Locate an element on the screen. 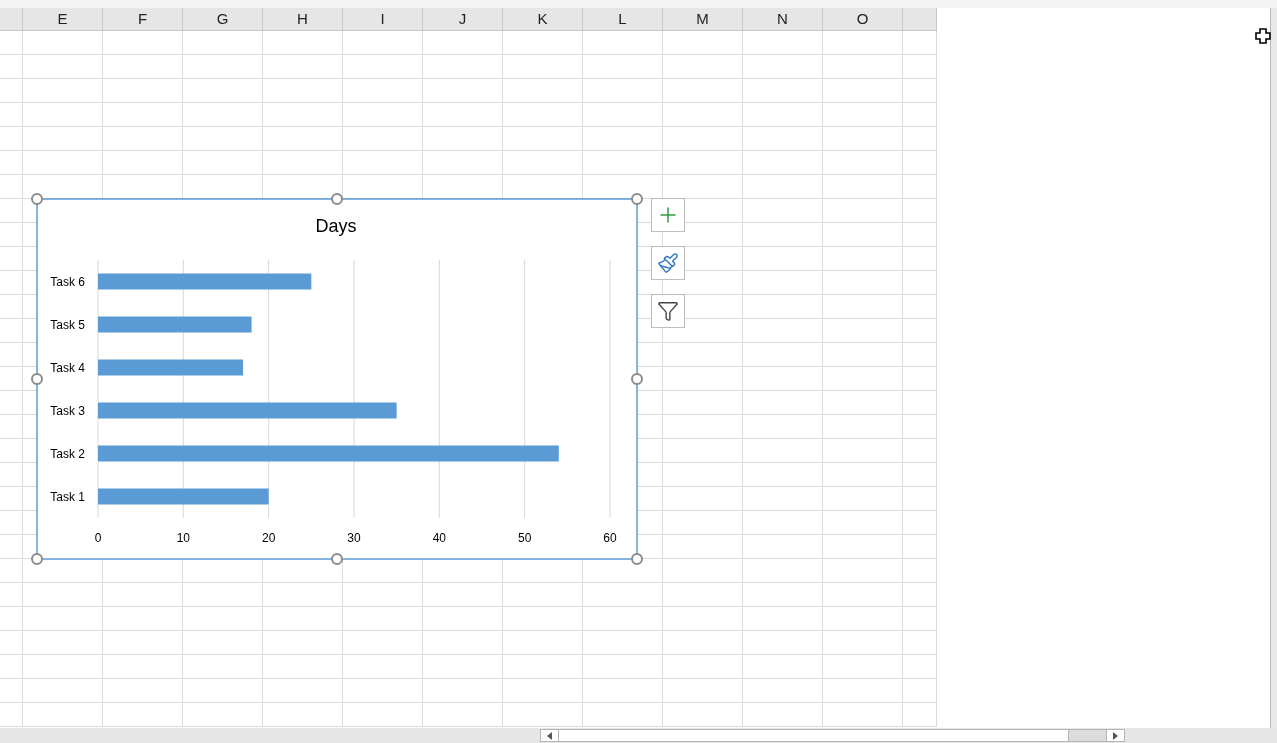 The width and height of the screenshot is (1277, 743). column-header: J is located at coordinates (463, 19).